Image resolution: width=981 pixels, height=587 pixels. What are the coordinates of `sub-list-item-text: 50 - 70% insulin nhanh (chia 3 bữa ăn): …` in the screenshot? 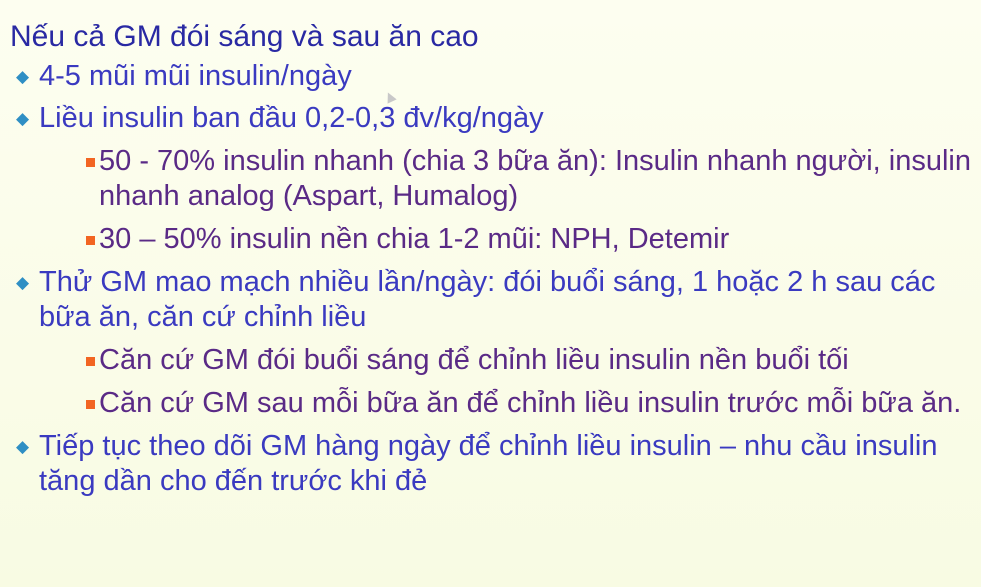 It's located at (535, 178).